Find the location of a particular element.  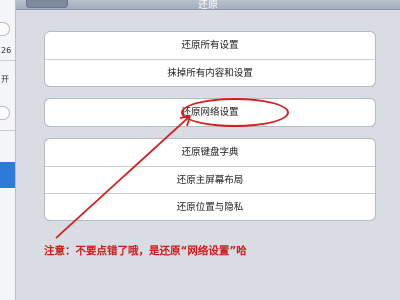

arrow-line is located at coordinates (123, 177).